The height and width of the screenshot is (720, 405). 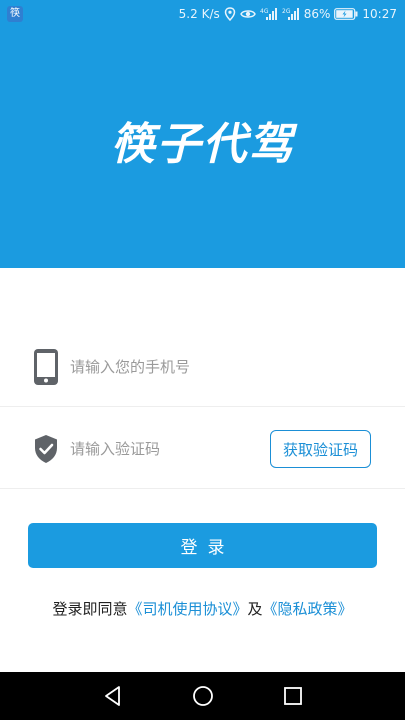 I want to click on code-input, so click(x=165, y=449).